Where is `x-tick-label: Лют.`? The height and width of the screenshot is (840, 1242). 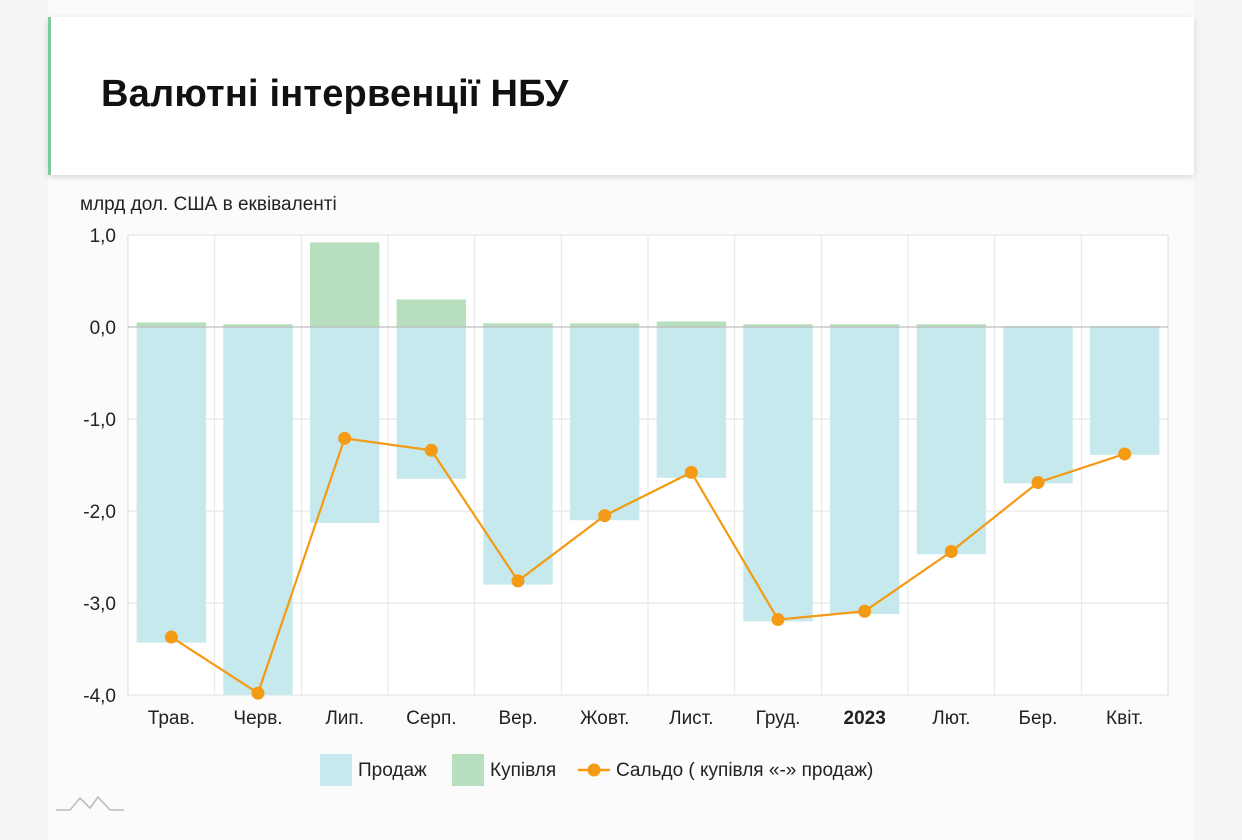 x-tick-label: Лют. is located at coordinates (951, 718).